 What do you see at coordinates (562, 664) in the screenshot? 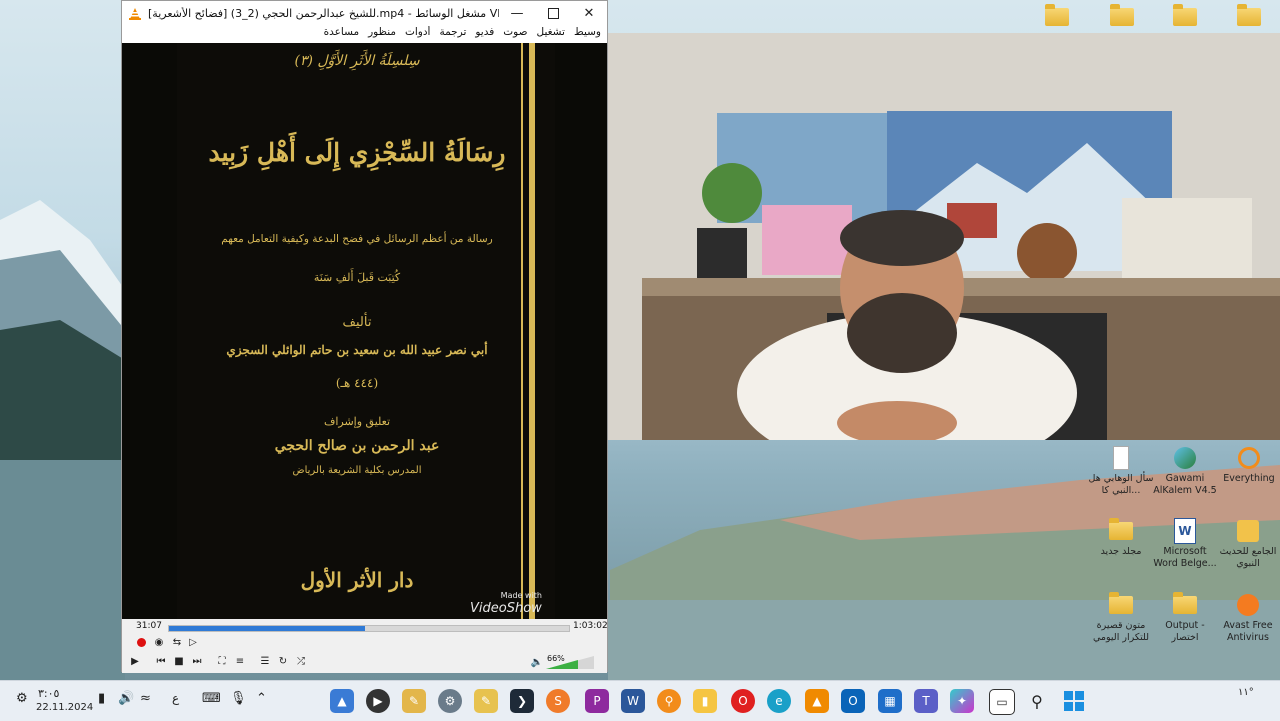
I see `volume-slider-fill` at bounding box center [562, 664].